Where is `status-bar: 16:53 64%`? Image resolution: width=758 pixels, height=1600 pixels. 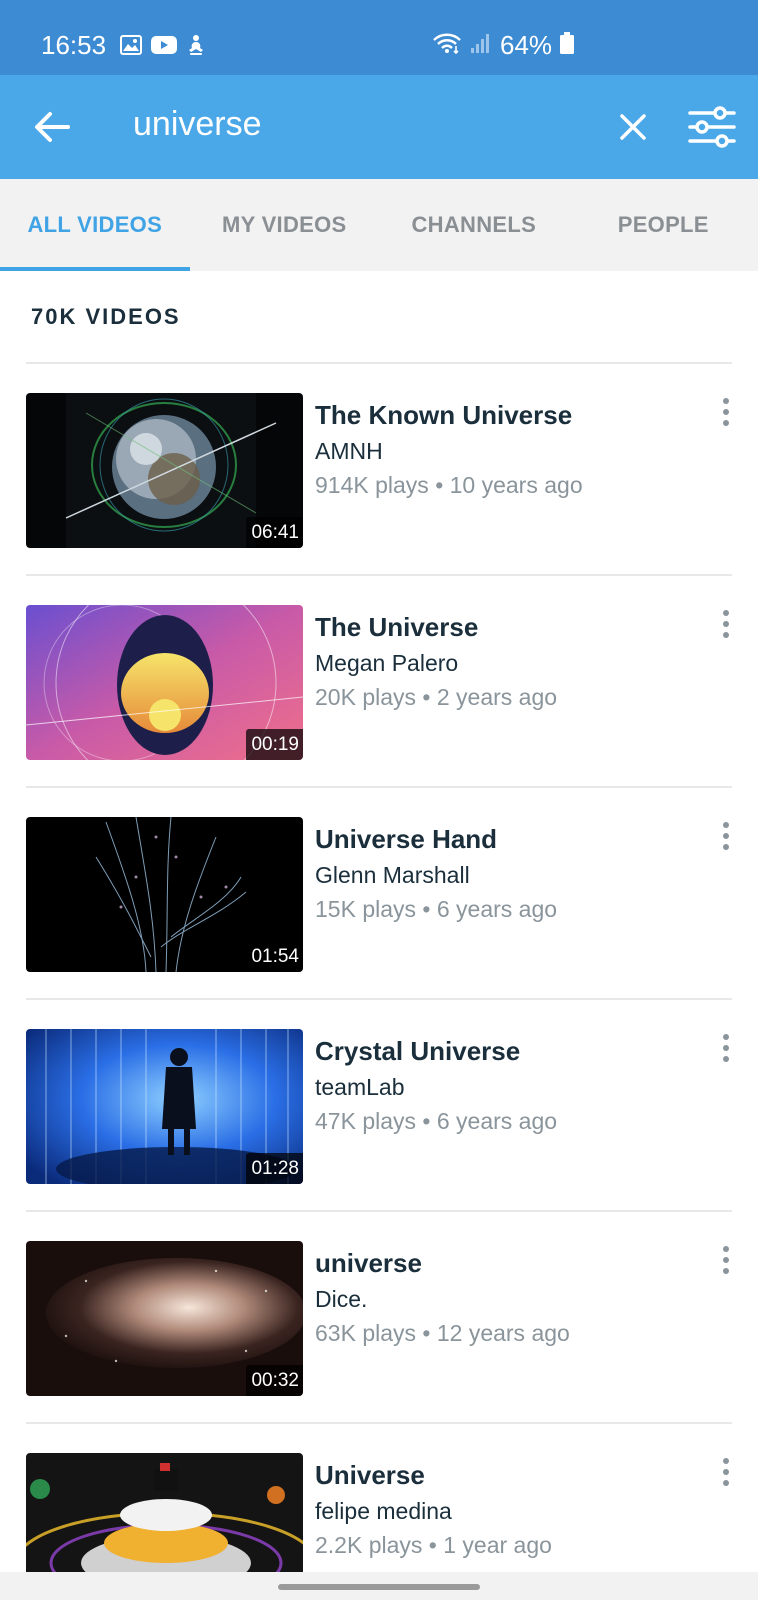 status-bar: 16:53 64% is located at coordinates (379, 37).